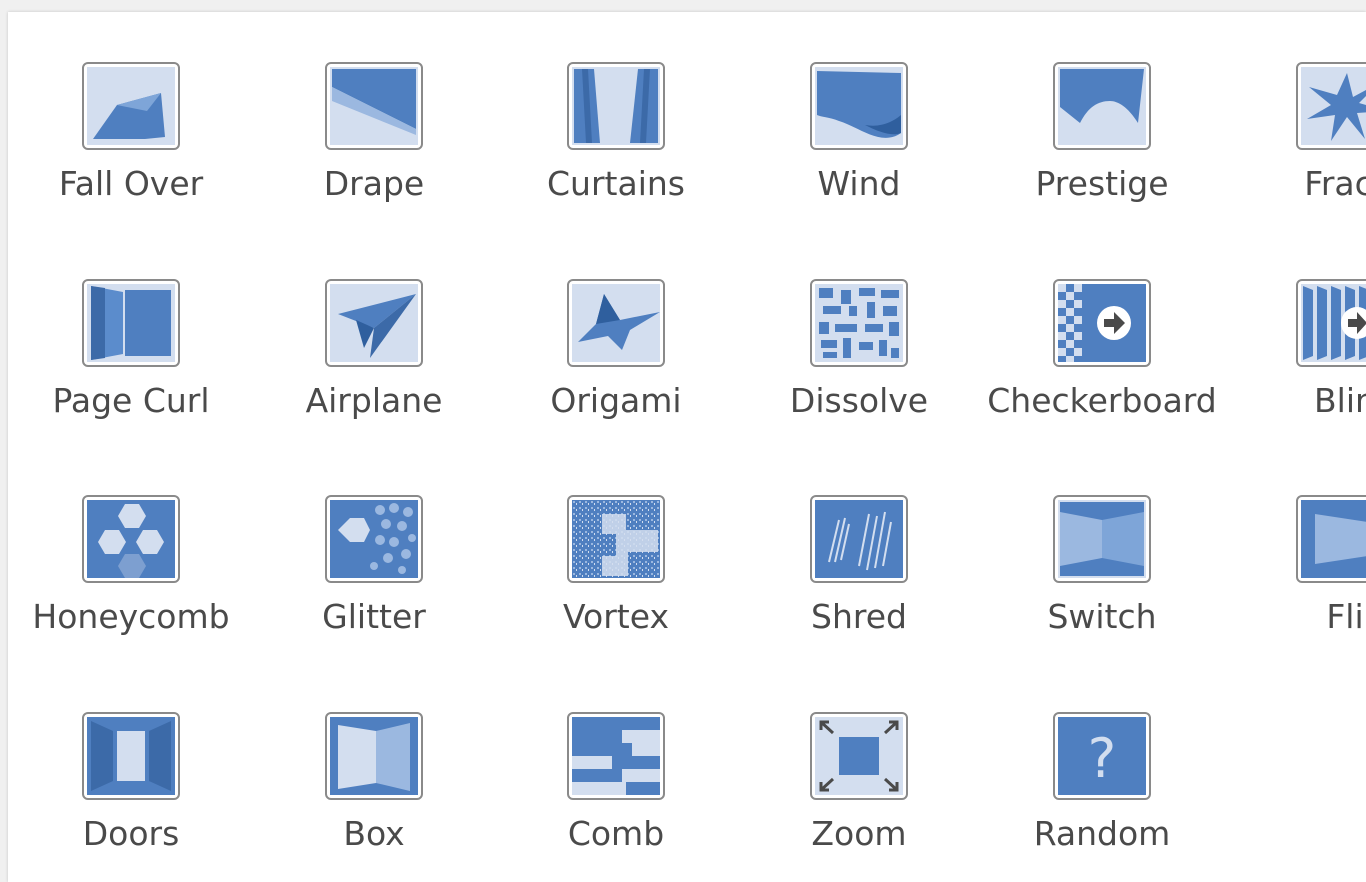  What do you see at coordinates (859, 369) in the screenshot?
I see `transition-dissolve: Dissolve` at bounding box center [859, 369].